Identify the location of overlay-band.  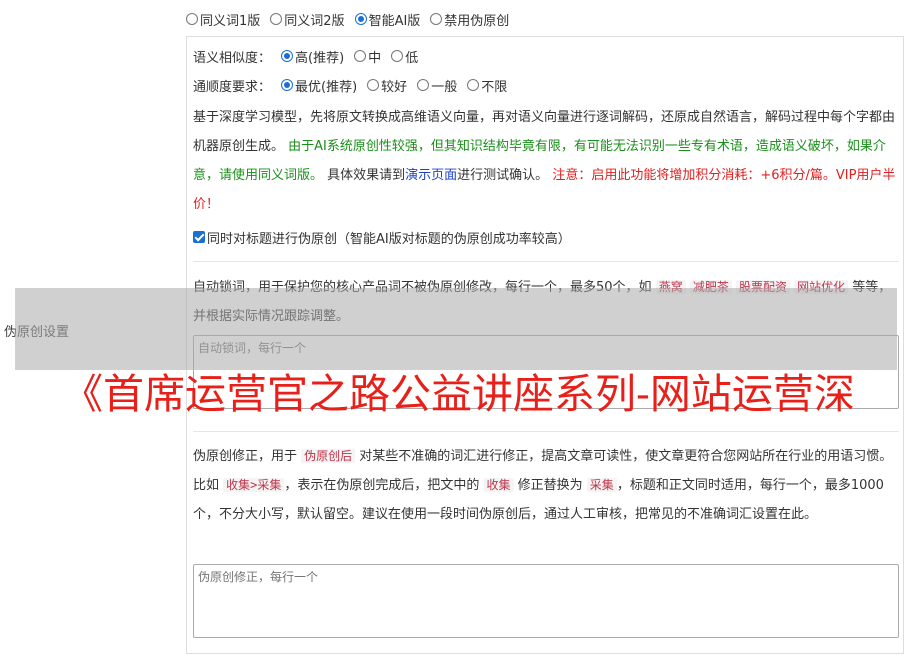
(456, 329).